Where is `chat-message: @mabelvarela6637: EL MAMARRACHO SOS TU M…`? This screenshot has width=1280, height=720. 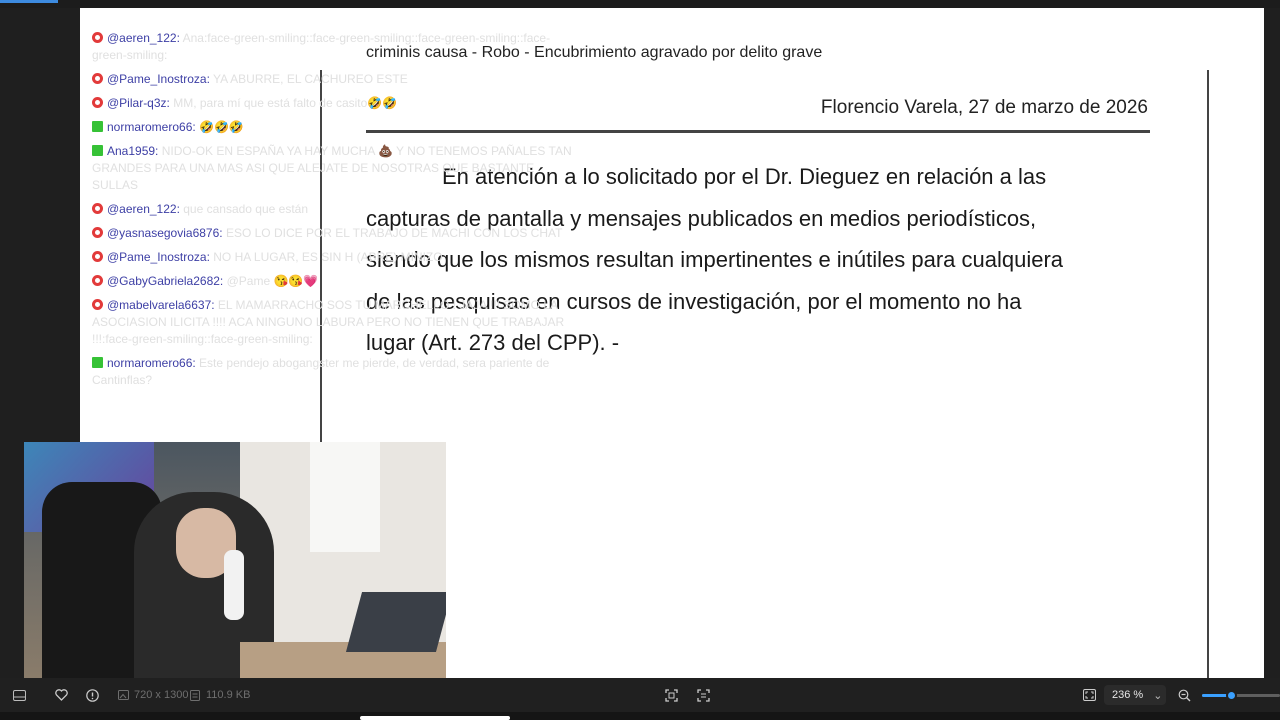 chat-message: @mabelvarela6637: EL MAMARRACHO SOS TU M… is located at coordinates (328, 322).